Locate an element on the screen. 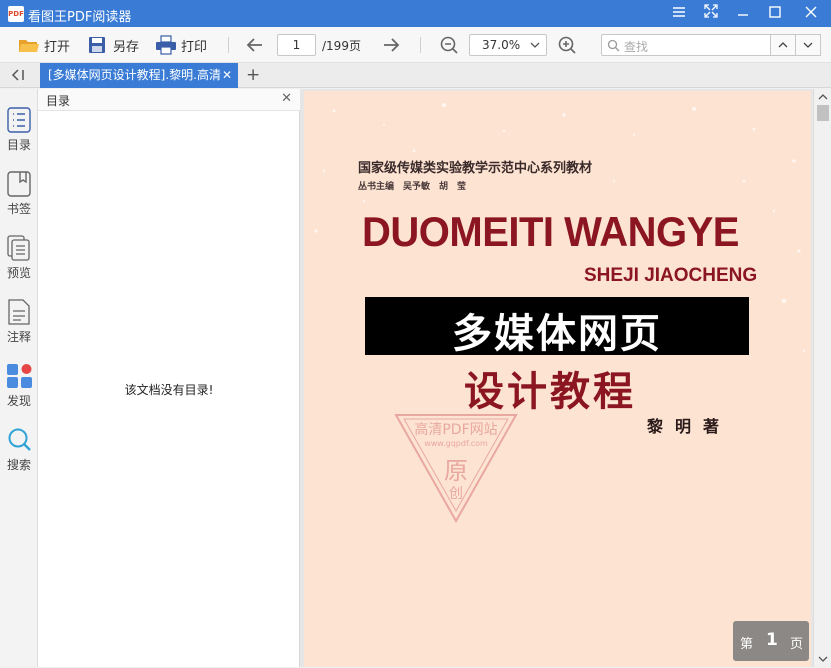 The width and height of the screenshot is (831, 668). arrow-left-icon is located at coordinates (254, 45).